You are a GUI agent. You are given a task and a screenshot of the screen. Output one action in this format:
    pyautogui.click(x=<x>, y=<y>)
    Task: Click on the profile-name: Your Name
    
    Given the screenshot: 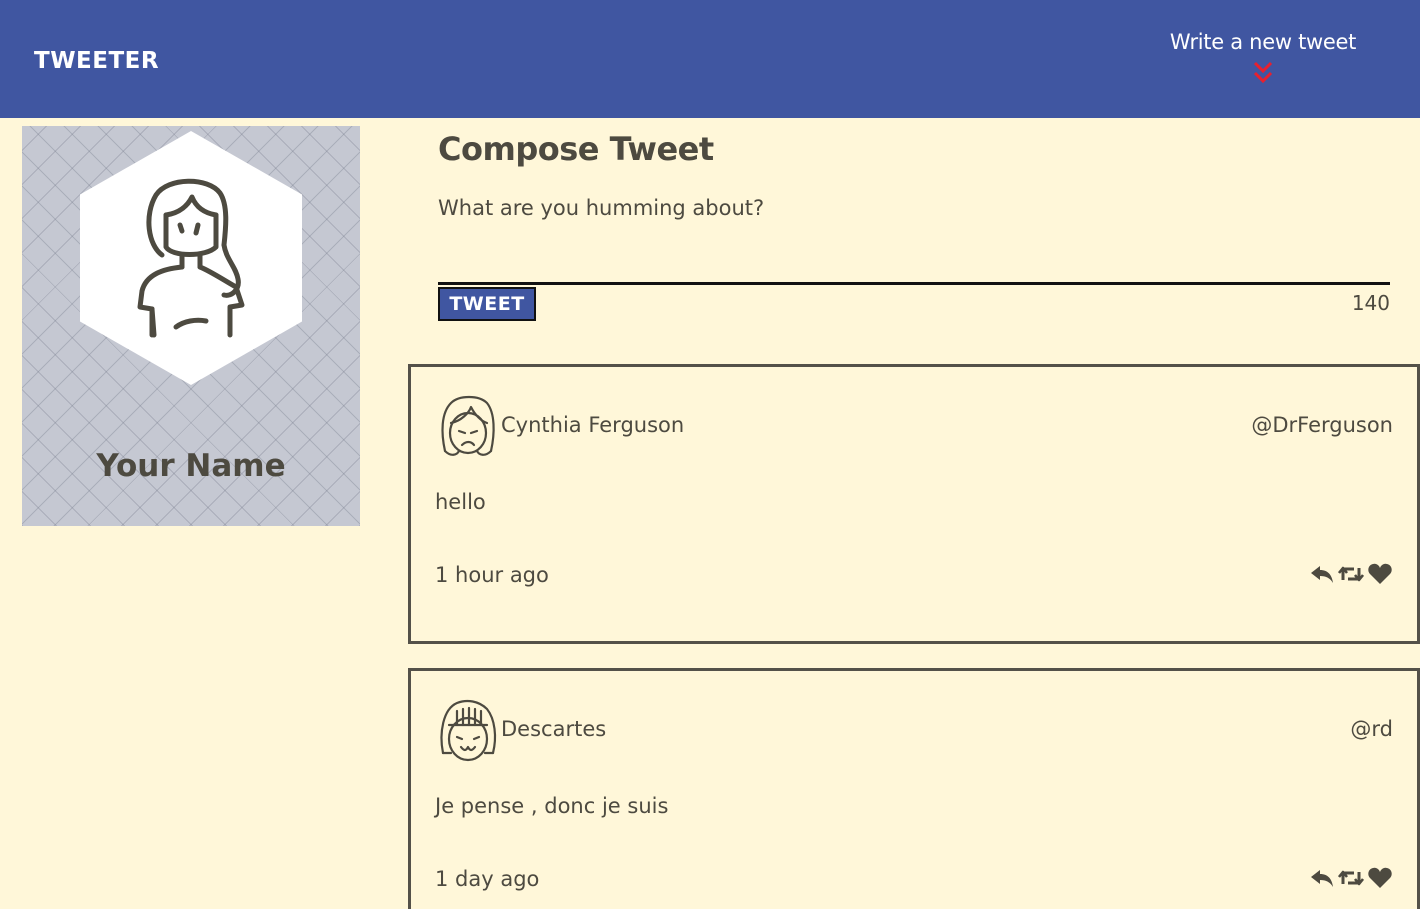 What is the action you would take?
    pyautogui.click(x=191, y=466)
    